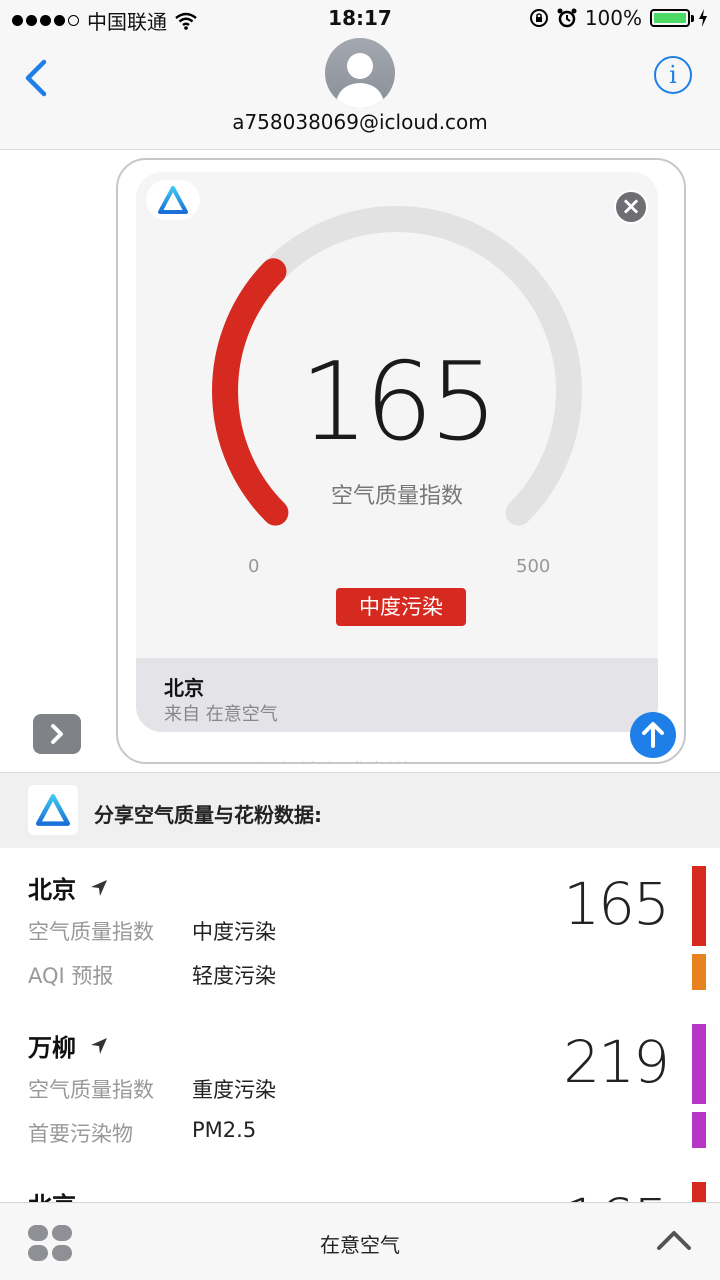 The height and width of the screenshot is (1280, 720). I want to click on close-icon: ×, so click(631, 207).